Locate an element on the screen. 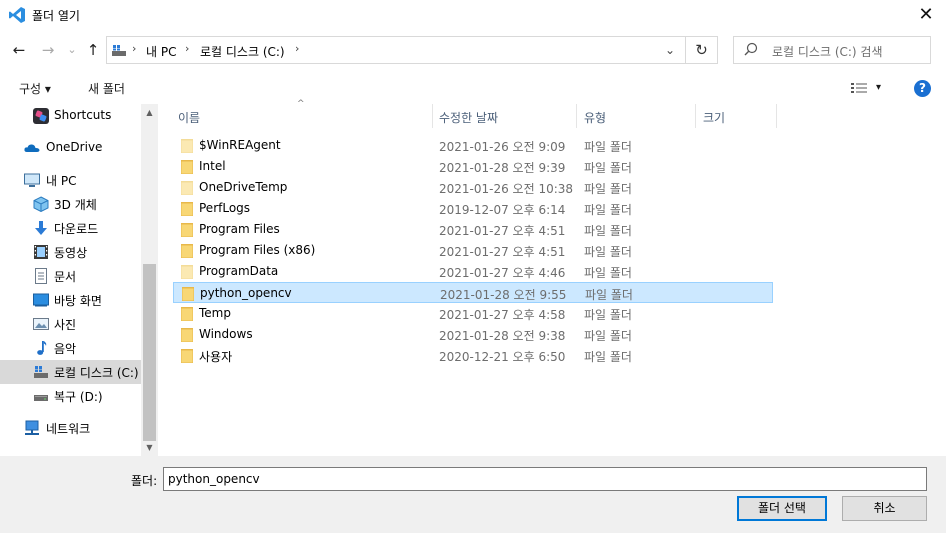  cancel-button: 취소 is located at coordinates (884, 508).